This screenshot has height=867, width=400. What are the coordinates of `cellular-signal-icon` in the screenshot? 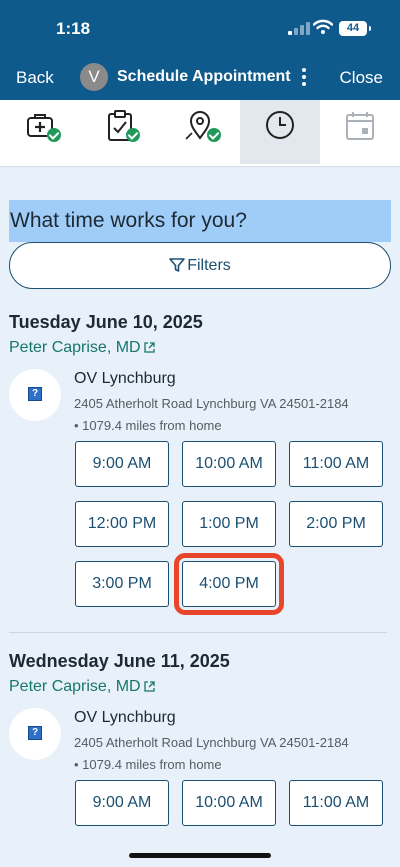 It's located at (299, 28).